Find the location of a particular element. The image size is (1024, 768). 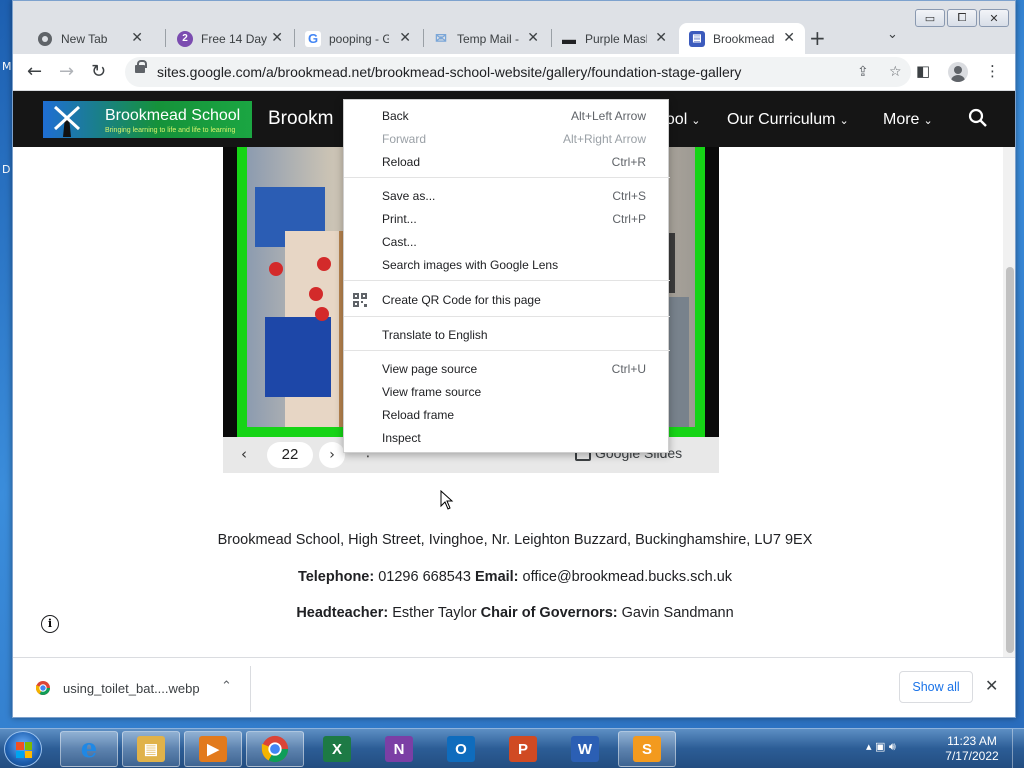

nav-label: More is located at coordinates (901, 119).